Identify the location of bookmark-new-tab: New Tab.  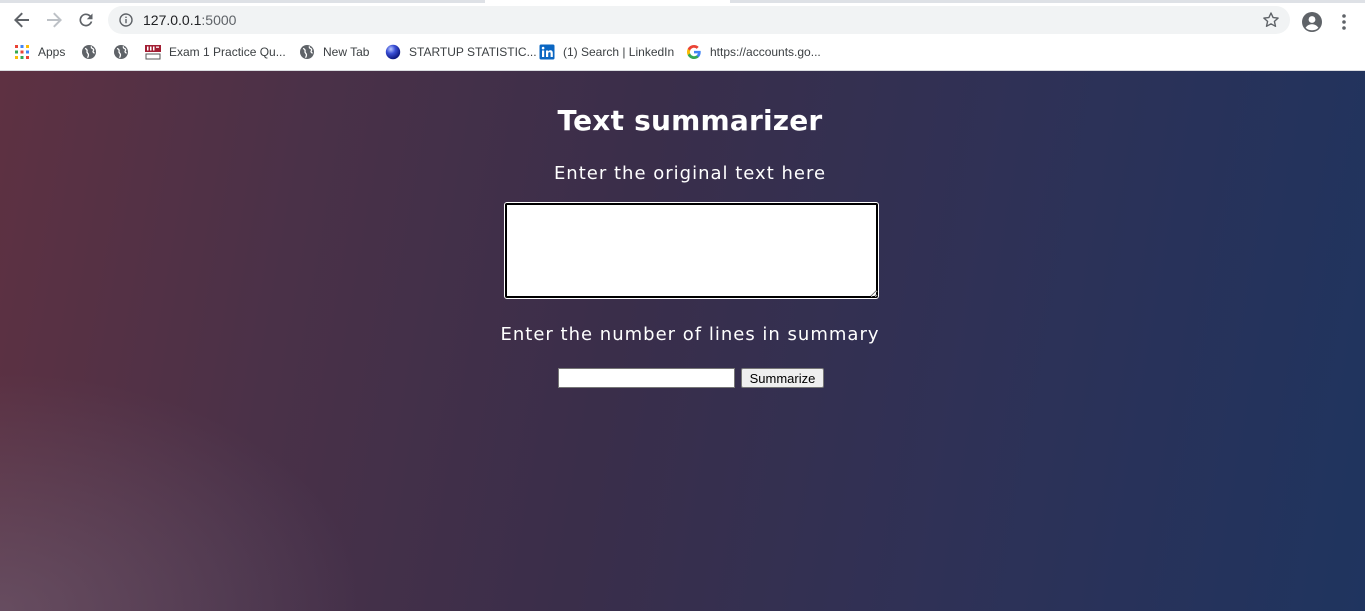
(334, 52).